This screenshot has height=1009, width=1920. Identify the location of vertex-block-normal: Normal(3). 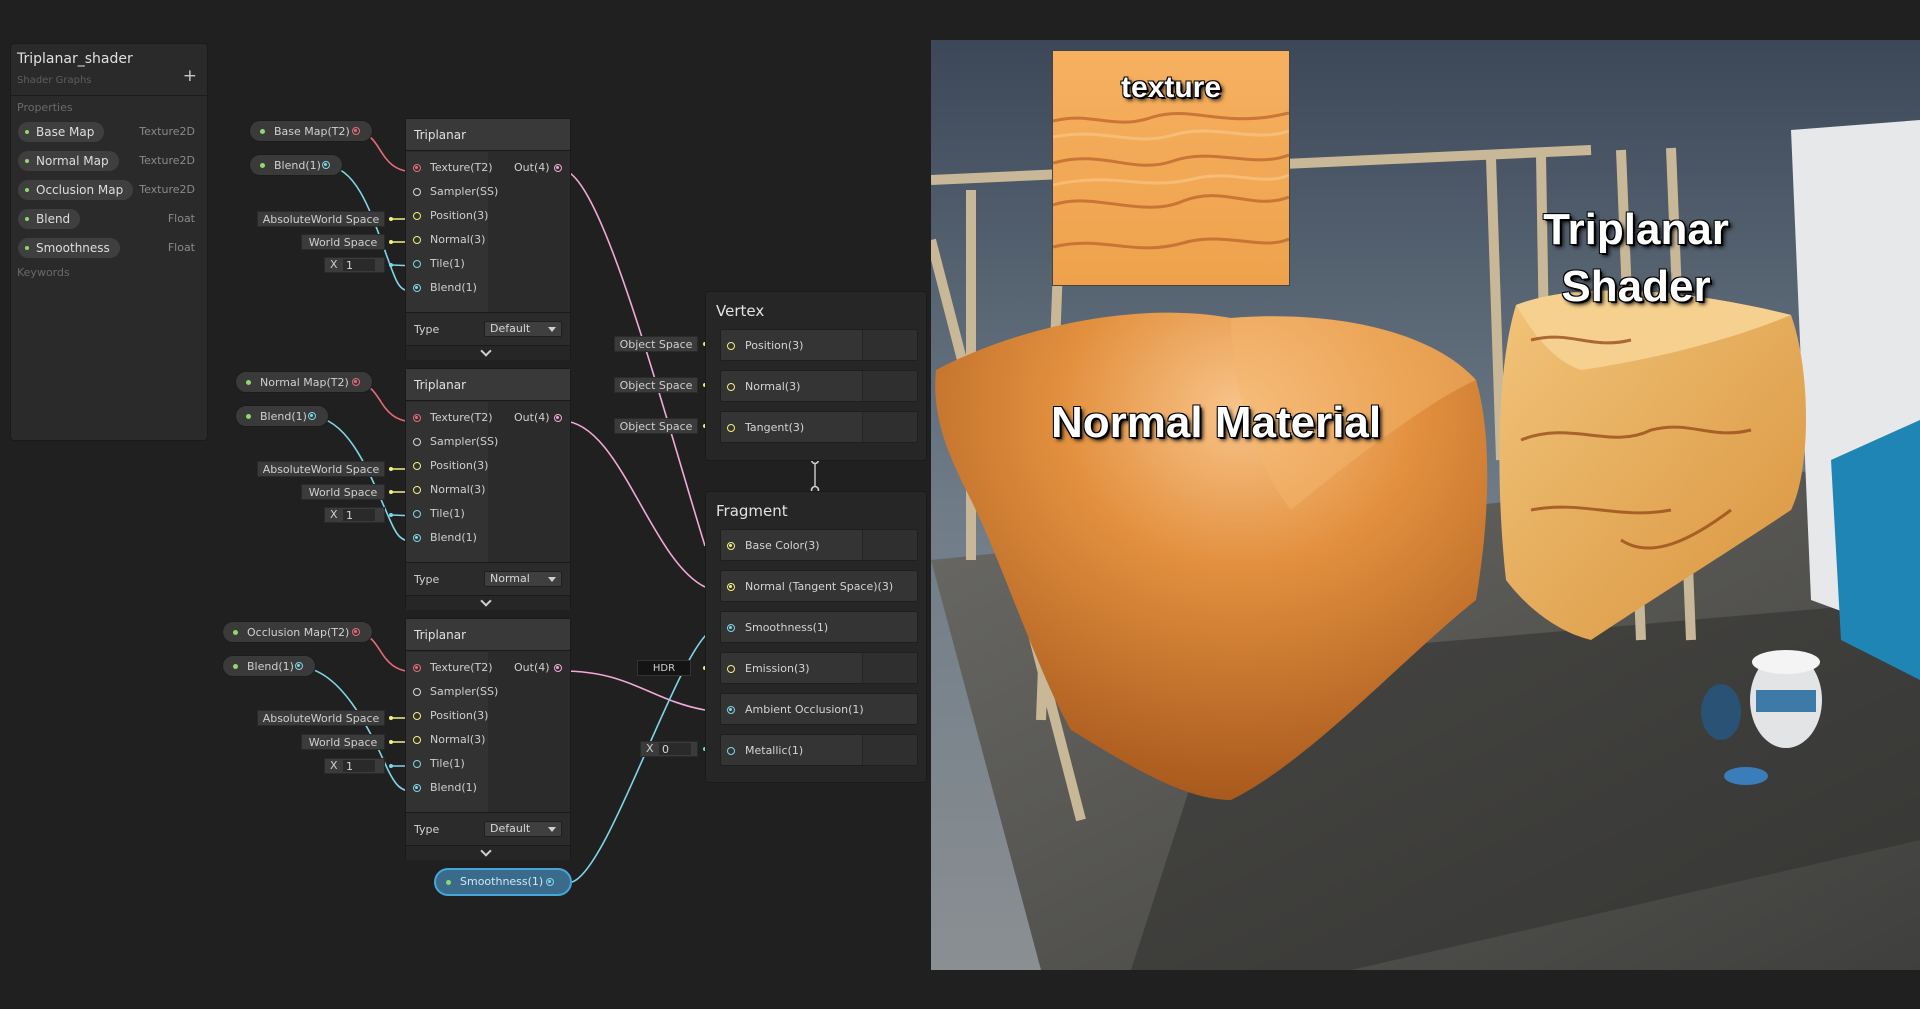
(819, 386).